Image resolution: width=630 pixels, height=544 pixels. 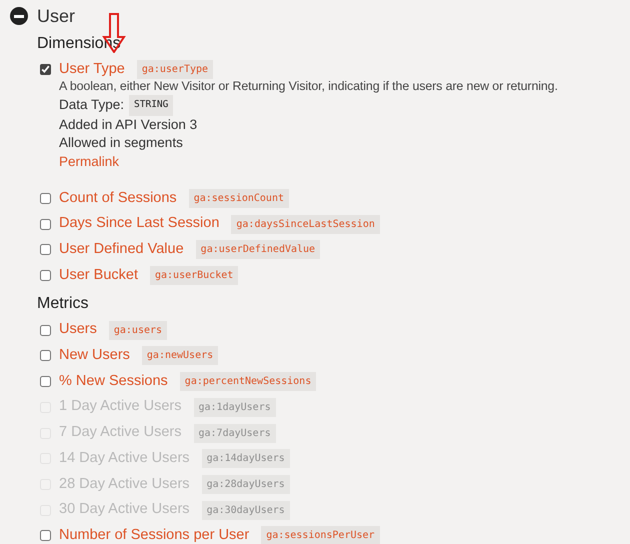 I want to click on permalink: Permalink, so click(x=89, y=162).